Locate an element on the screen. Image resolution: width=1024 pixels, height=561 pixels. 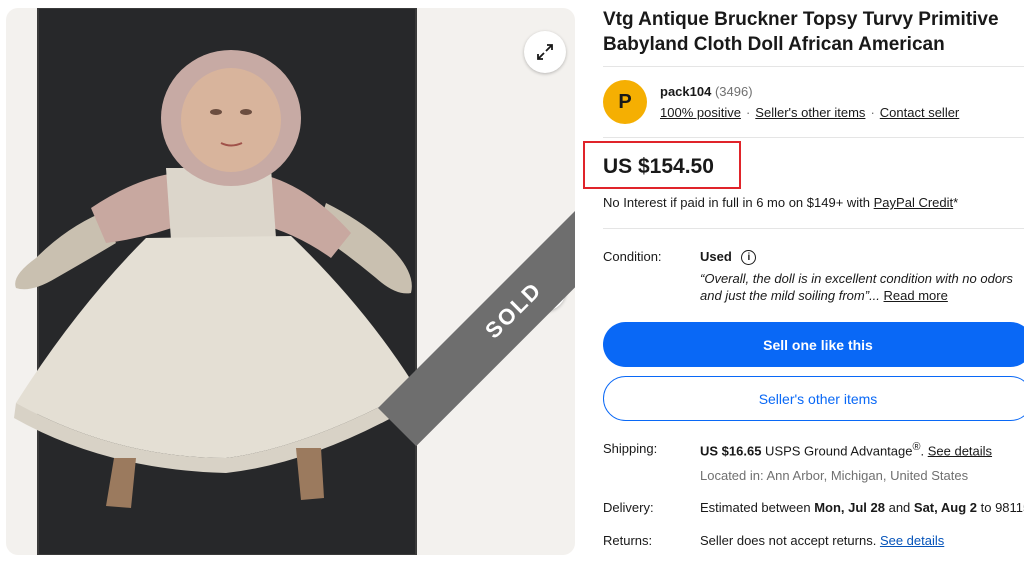
condition-used: Used is located at coordinates (716, 256).